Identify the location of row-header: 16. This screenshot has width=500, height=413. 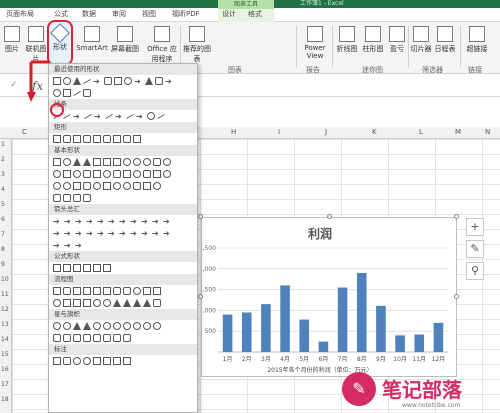
(5, 369).